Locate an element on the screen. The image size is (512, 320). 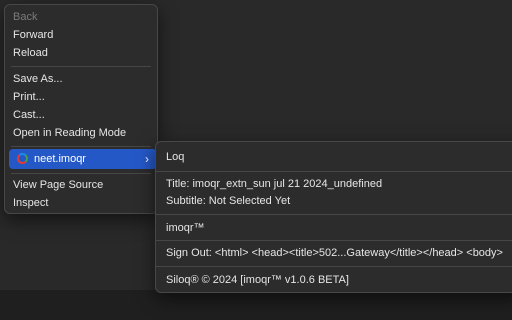
submenu-item-imoqr: imoqr™ is located at coordinates (185, 228).